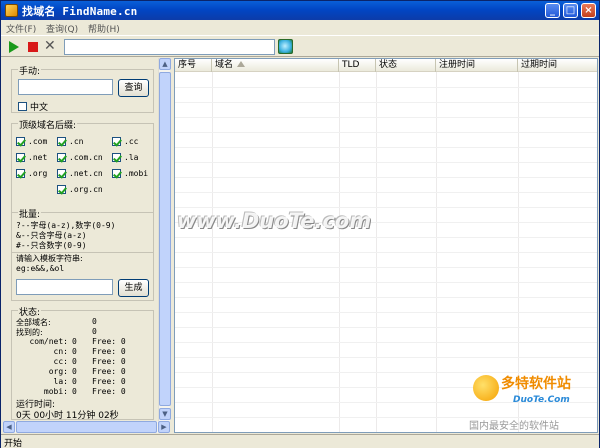 Image resolution: width=600 pixels, height=448 pixels. Describe the element at coordinates (33, 47) in the screenshot. I see `stop-icon` at that location.